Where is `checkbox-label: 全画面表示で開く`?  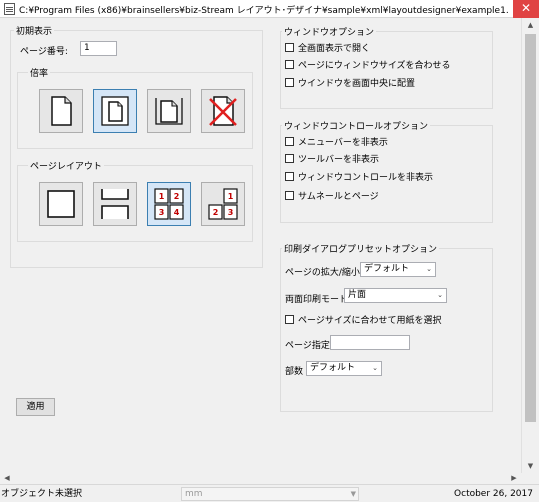 checkbox-label: 全画面表示で開く is located at coordinates (334, 48).